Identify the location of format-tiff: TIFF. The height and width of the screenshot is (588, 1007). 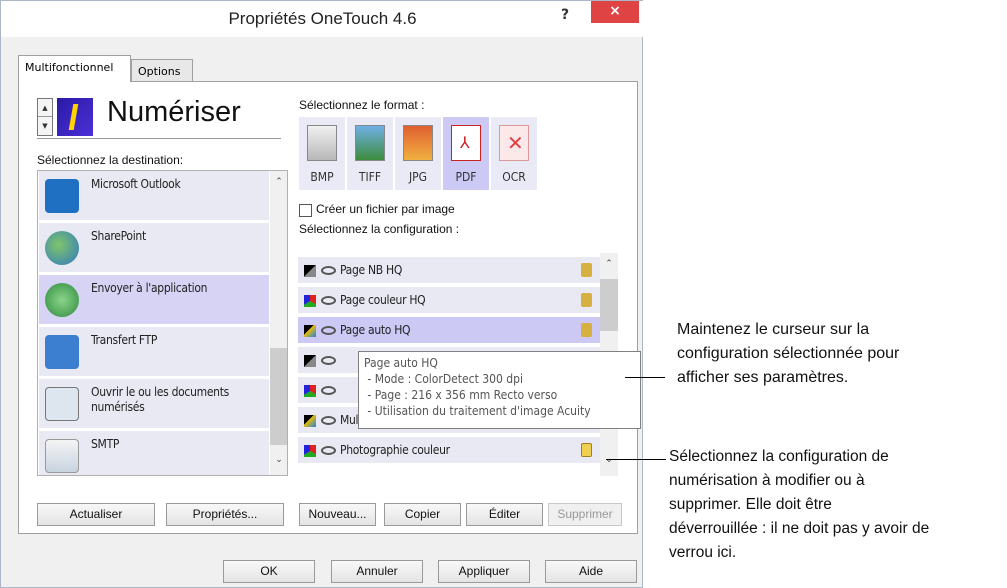
(370, 153).